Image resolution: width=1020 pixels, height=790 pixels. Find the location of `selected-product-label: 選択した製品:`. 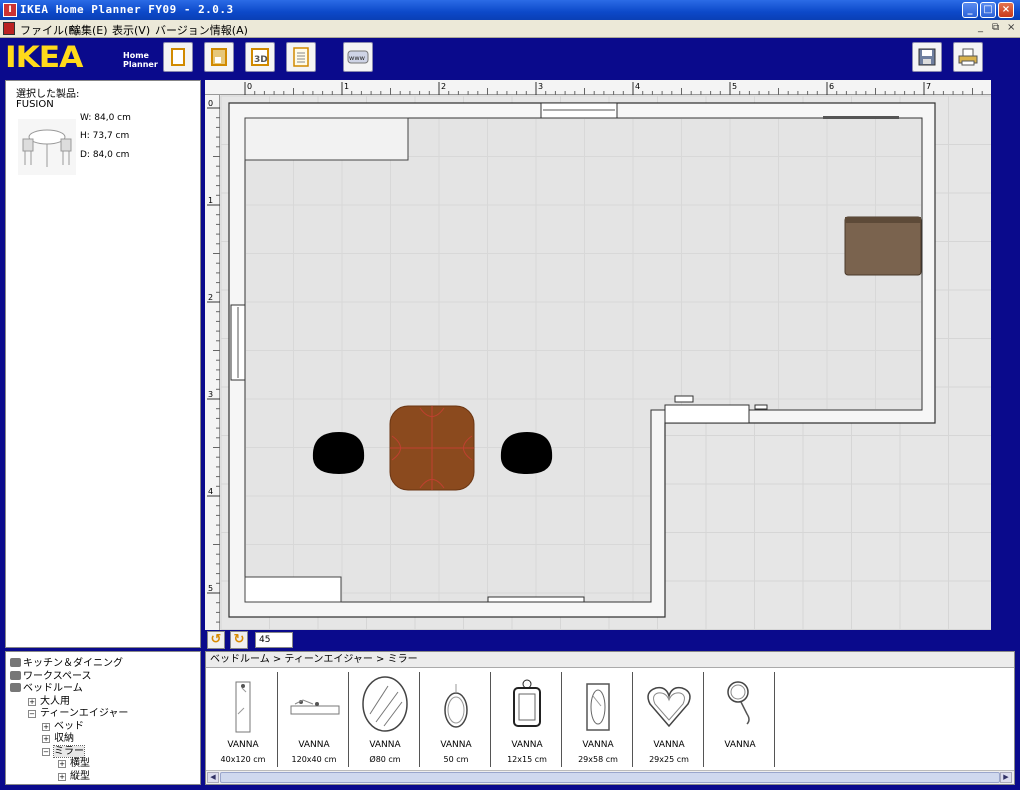

selected-product-label: 選択した製品: is located at coordinates (48, 94).